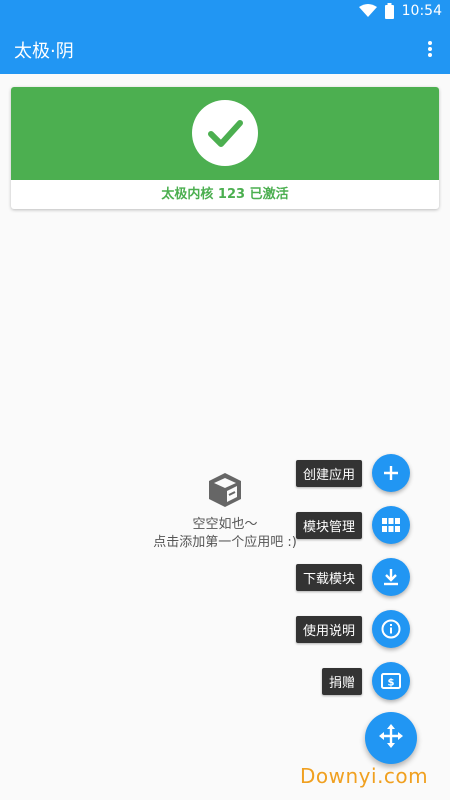  I want to click on plus-icon, so click(391, 473).